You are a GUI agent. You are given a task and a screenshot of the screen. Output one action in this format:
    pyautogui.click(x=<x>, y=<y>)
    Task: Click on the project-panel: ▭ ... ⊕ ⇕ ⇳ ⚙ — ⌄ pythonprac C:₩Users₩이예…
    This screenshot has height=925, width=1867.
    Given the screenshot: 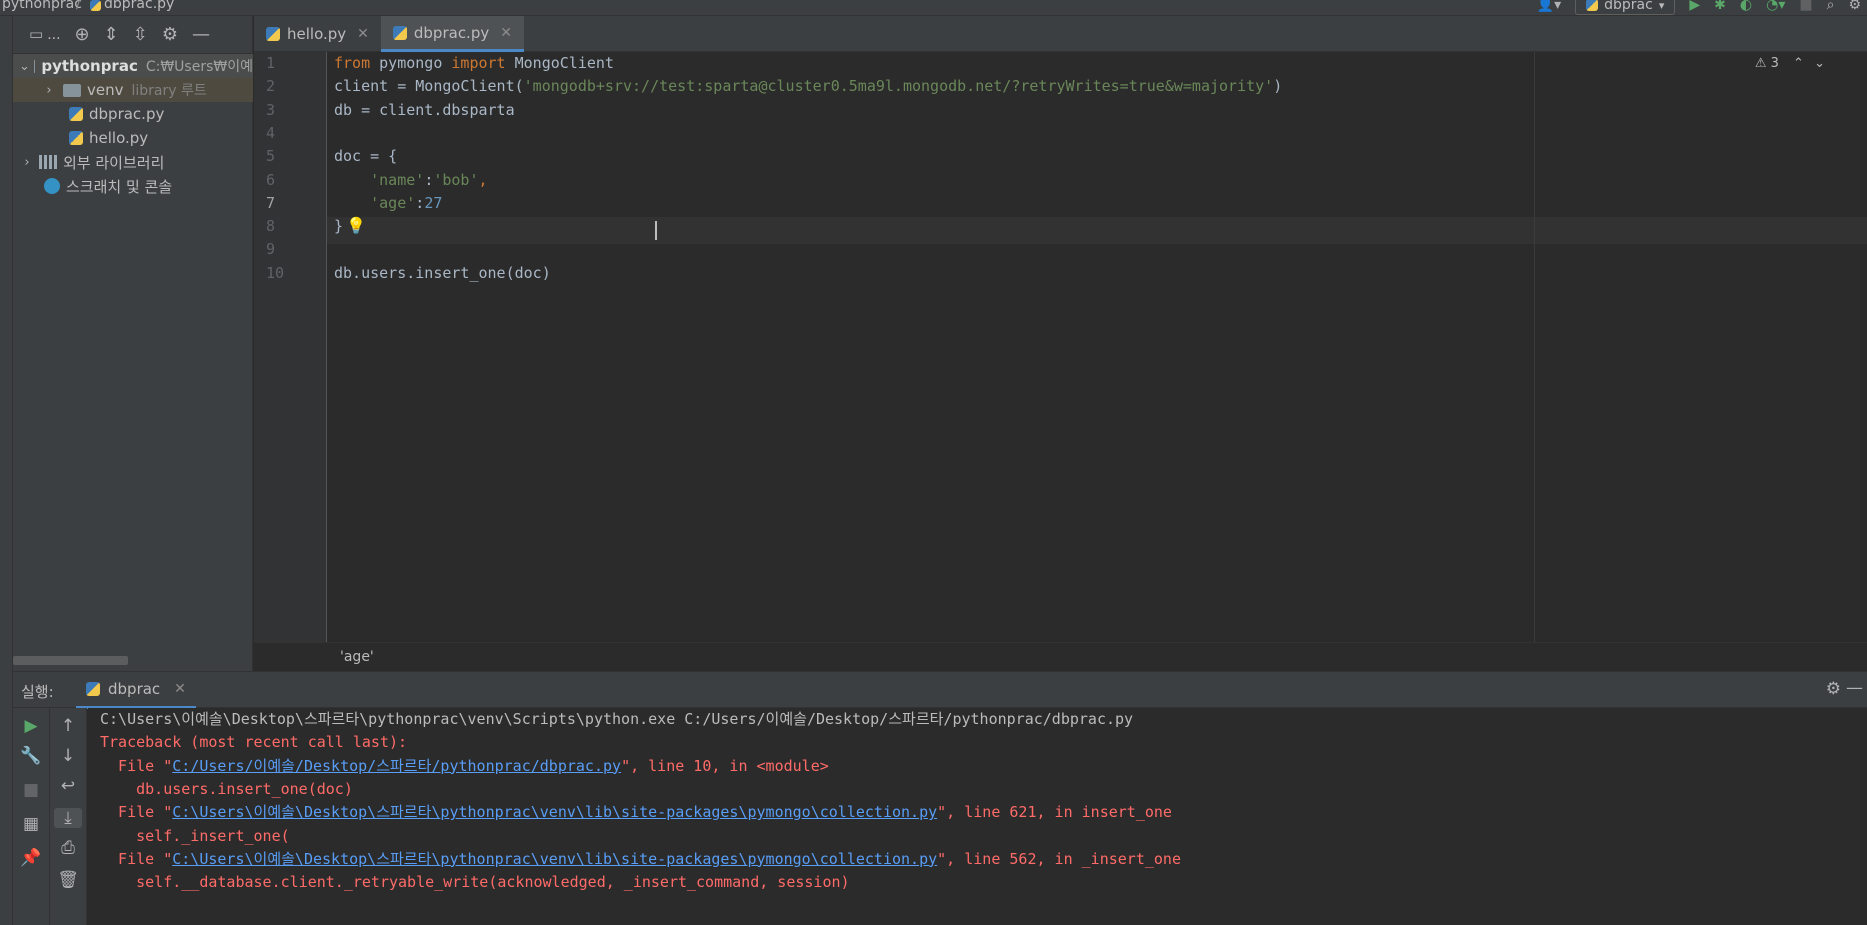 What is the action you would take?
    pyautogui.click(x=133, y=343)
    